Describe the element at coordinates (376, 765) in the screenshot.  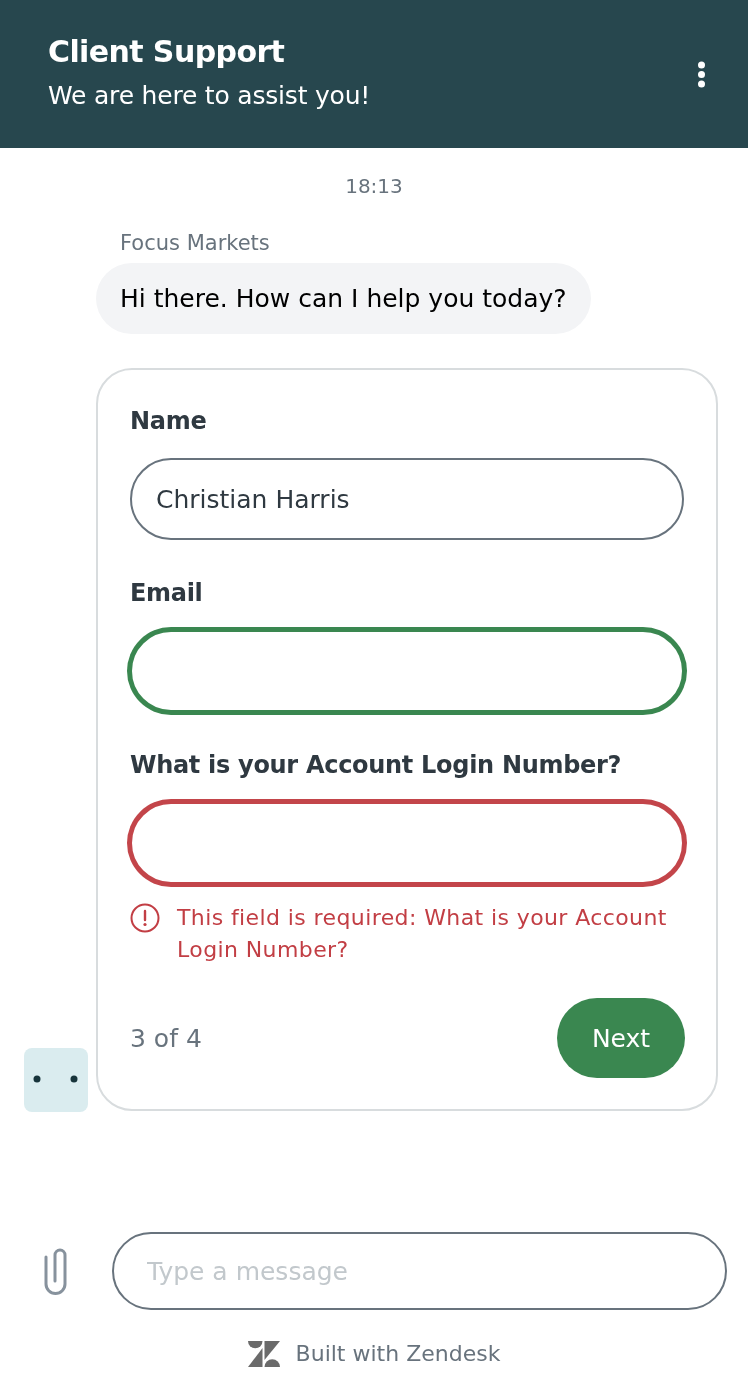
I see `field-label: What is your Account Login Number?` at that location.